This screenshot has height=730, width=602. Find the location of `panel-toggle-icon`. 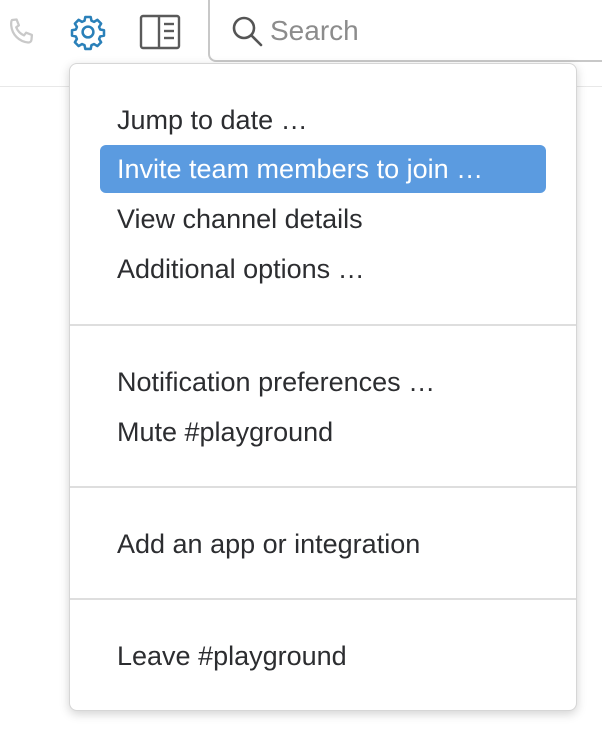

panel-toggle-icon is located at coordinates (160, 32).